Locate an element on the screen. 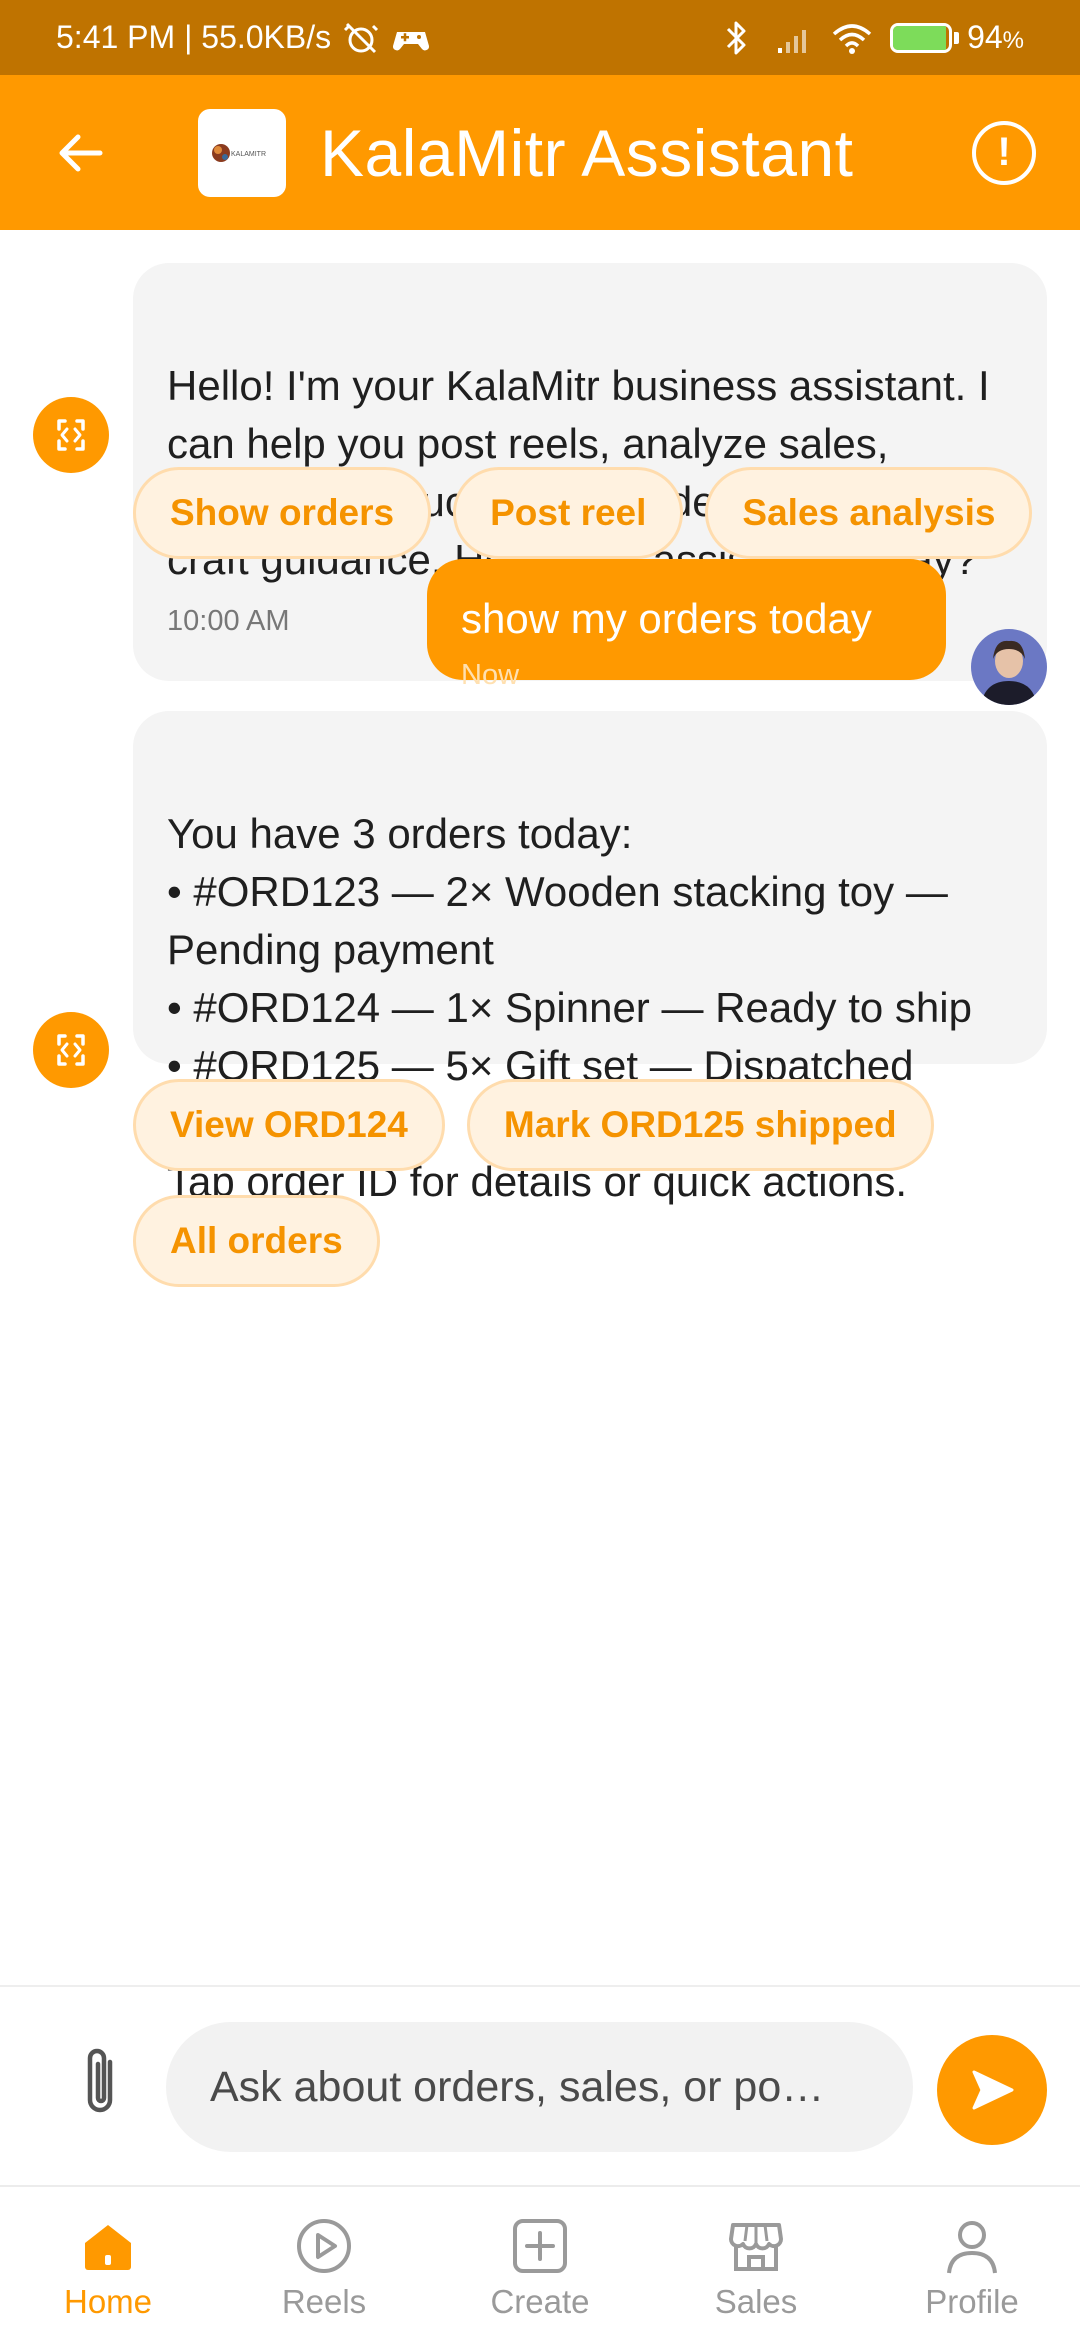  play-circle-icon is located at coordinates (324, 2246).